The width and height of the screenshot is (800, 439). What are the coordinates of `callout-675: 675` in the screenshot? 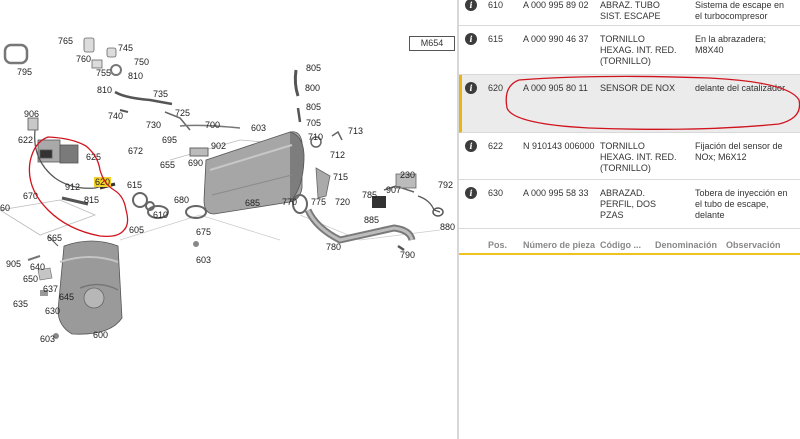 It's located at (203, 232).